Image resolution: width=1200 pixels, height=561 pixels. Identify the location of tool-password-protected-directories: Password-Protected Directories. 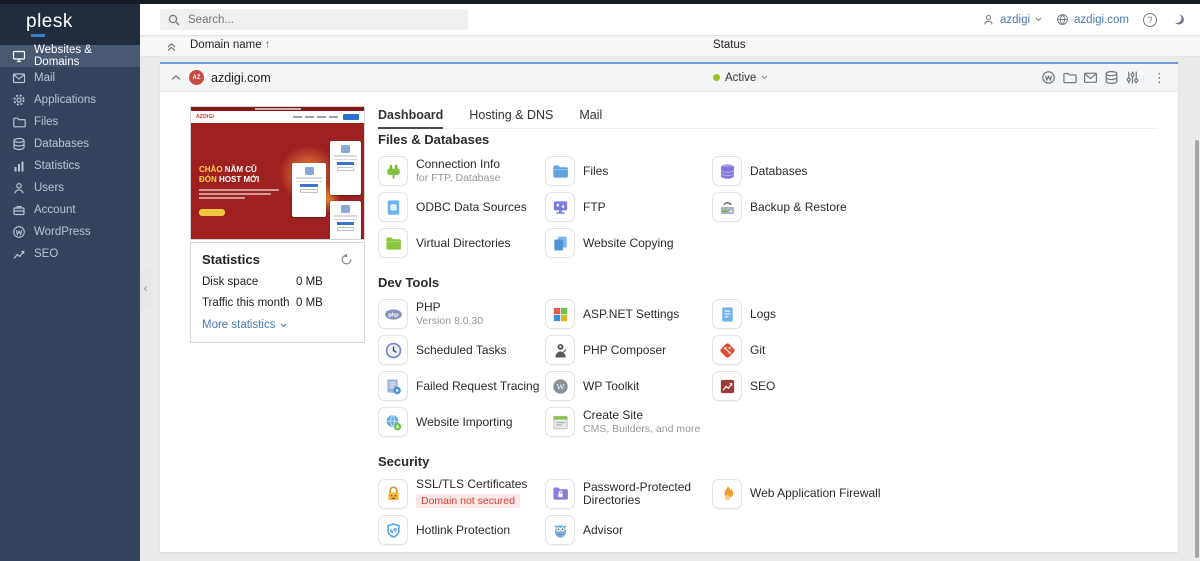
(628, 493).